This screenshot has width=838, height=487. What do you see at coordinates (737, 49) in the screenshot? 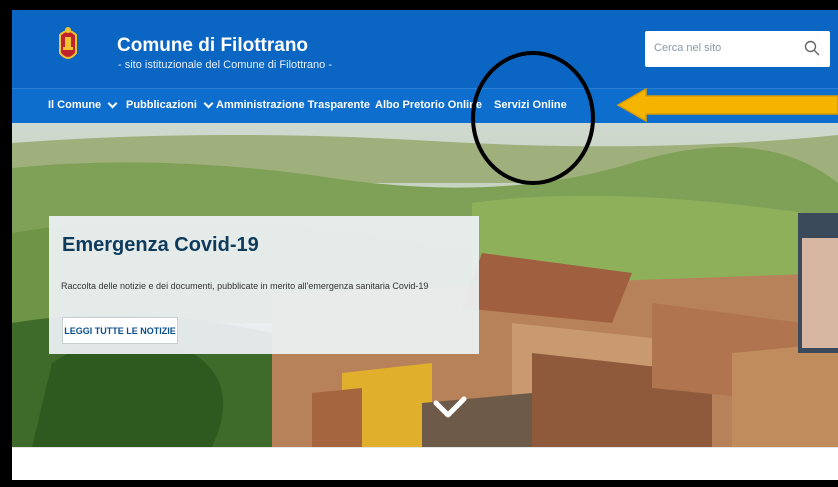
I see `search-box: Cerca nel sito` at bounding box center [737, 49].